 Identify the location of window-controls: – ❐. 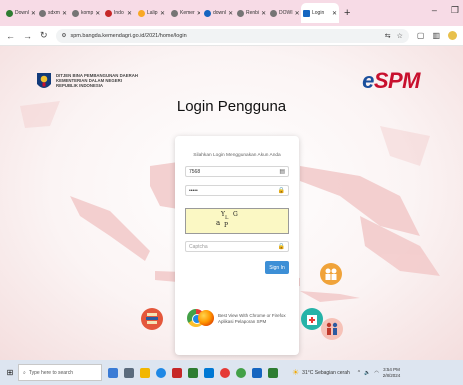
(445, 10).